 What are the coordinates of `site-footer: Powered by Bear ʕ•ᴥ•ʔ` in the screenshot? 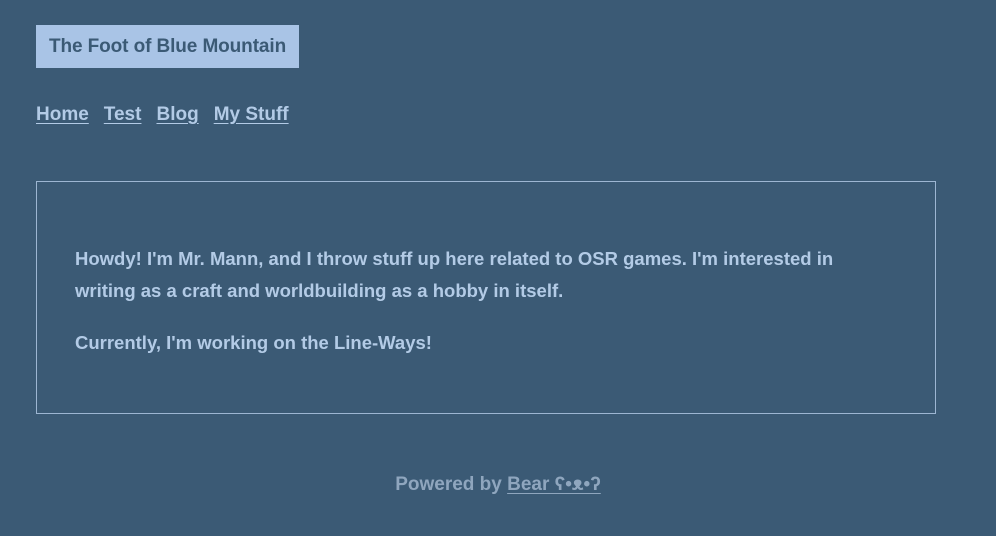 It's located at (498, 485).